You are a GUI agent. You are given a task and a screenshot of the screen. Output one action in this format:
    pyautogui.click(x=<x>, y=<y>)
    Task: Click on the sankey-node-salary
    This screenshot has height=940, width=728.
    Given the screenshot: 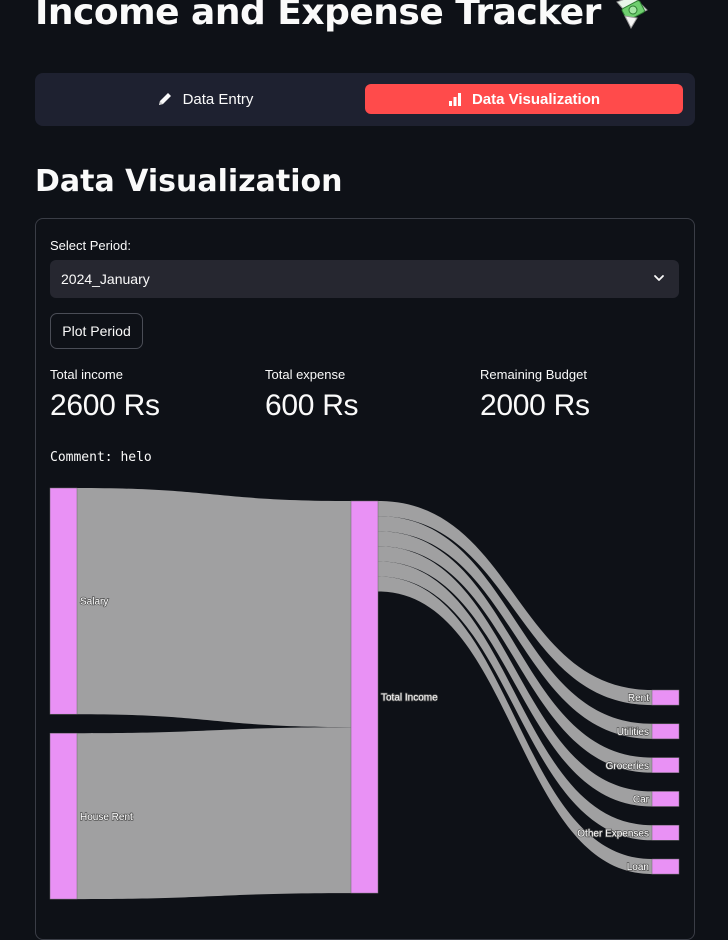 What is the action you would take?
    pyautogui.click(x=63, y=601)
    